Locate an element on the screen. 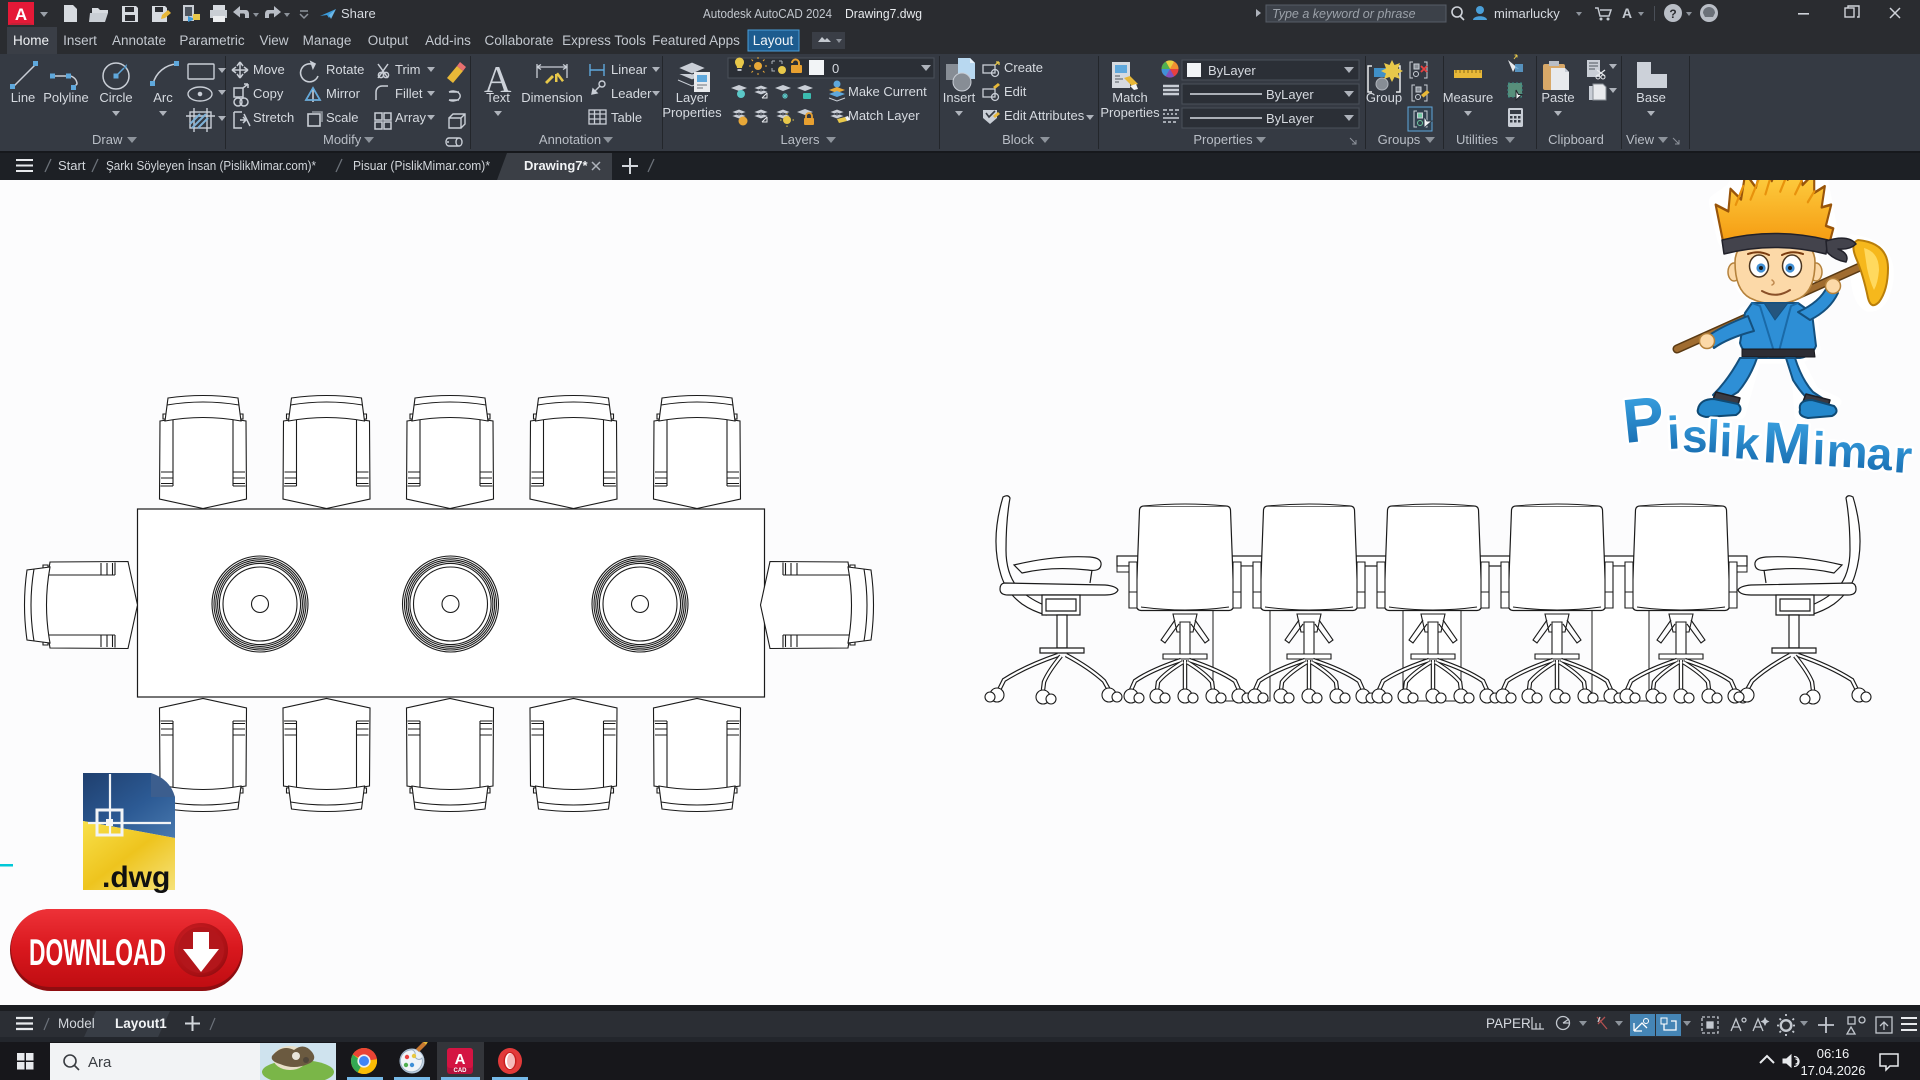  svg-text: Measure is located at coordinates (1468, 97).